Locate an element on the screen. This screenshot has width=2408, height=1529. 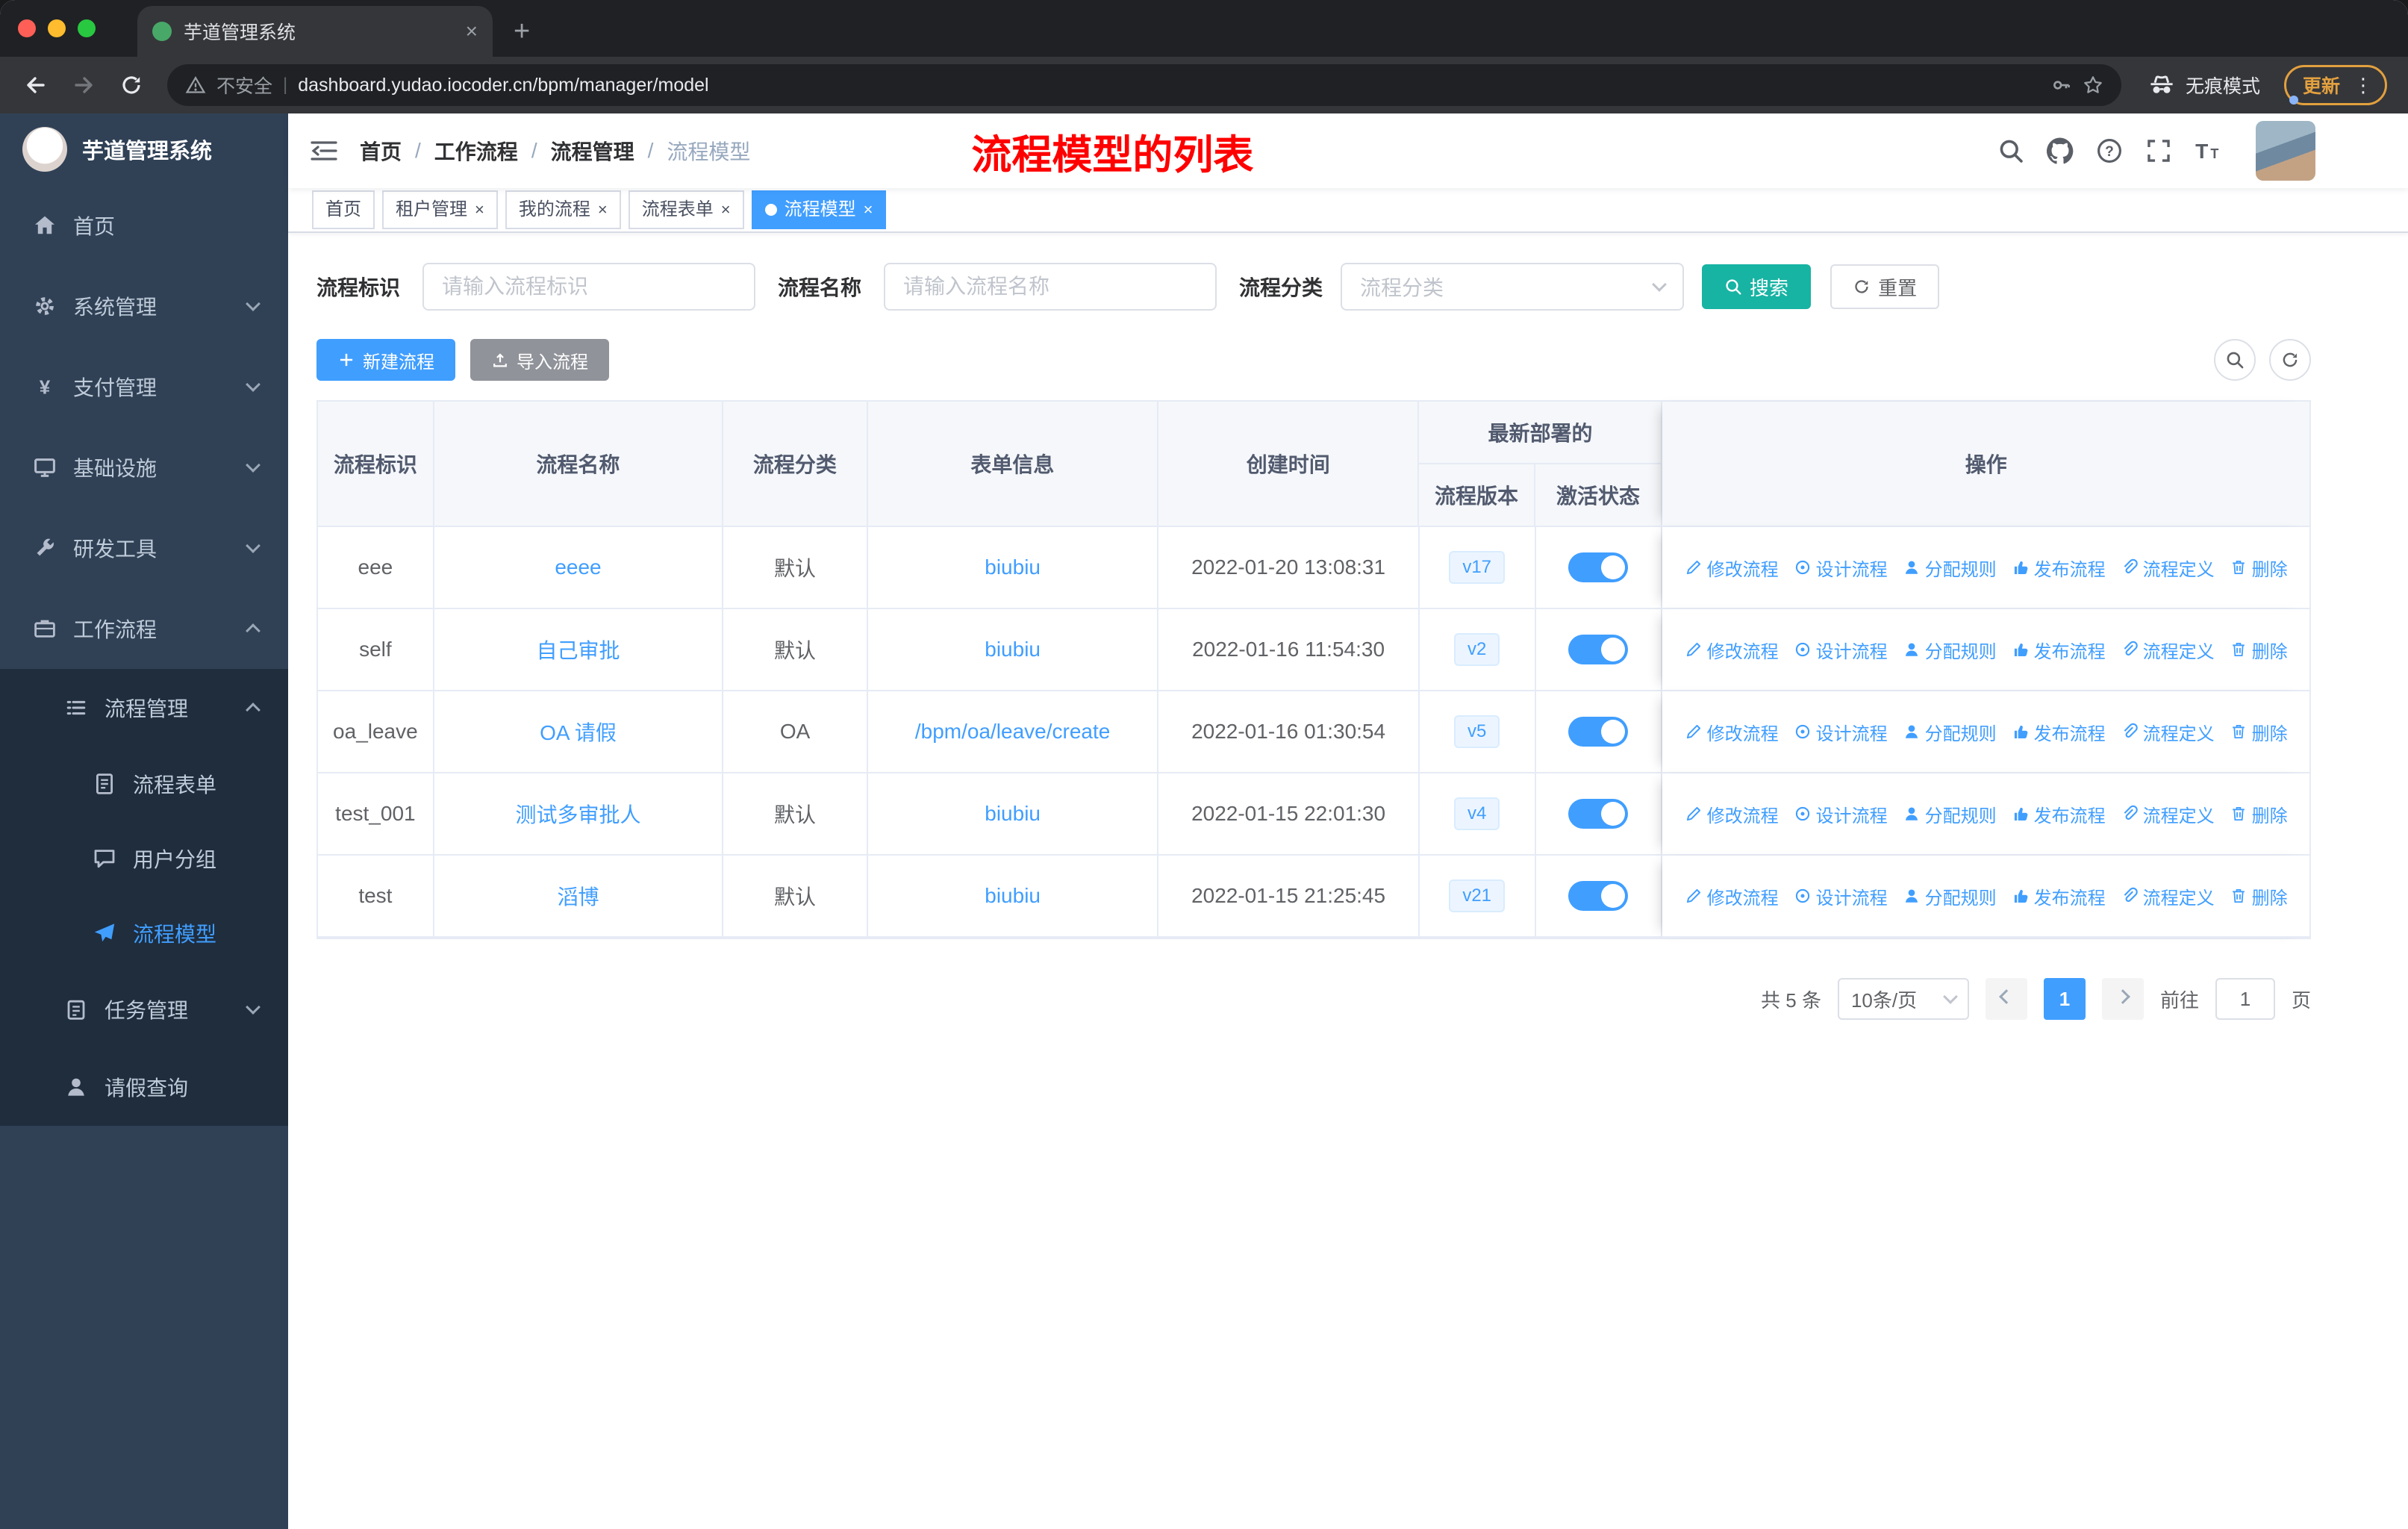
sidebar-item-process-form: 流程表单 is located at coordinates (144, 784).